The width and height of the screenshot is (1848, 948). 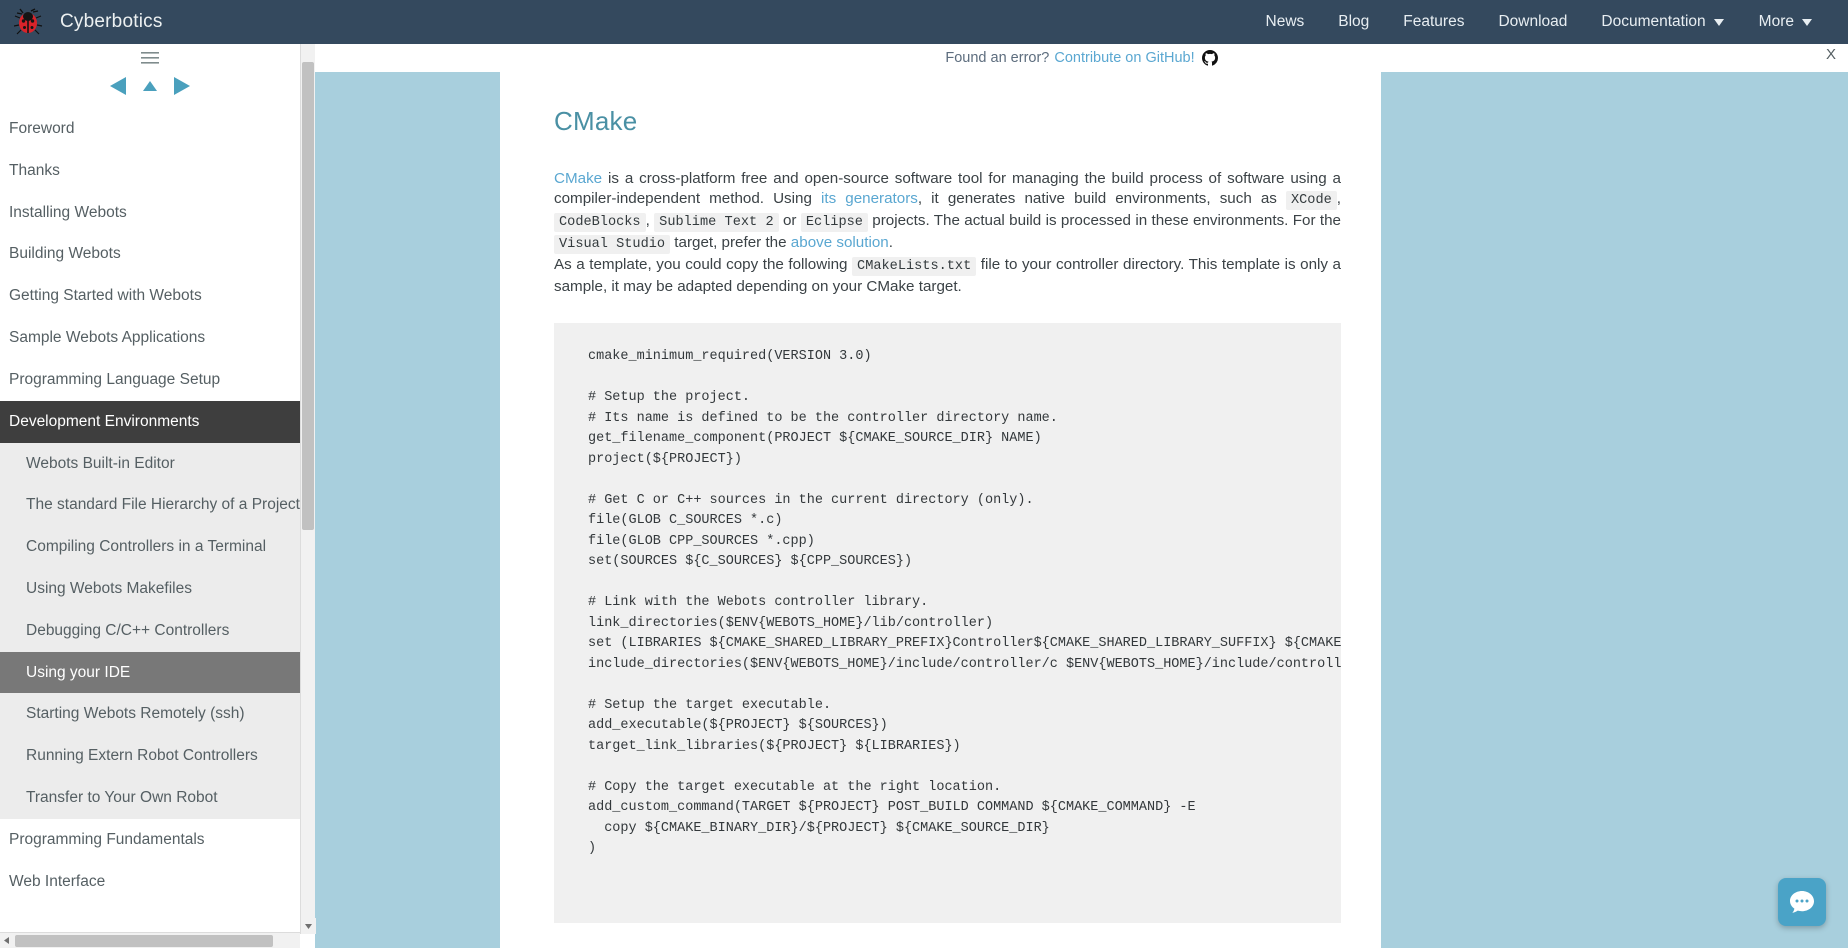 What do you see at coordinates (65, 254) in the screenshot?
I see `sidebar-item-label: Building Webots` at bounding box center [65, 254].